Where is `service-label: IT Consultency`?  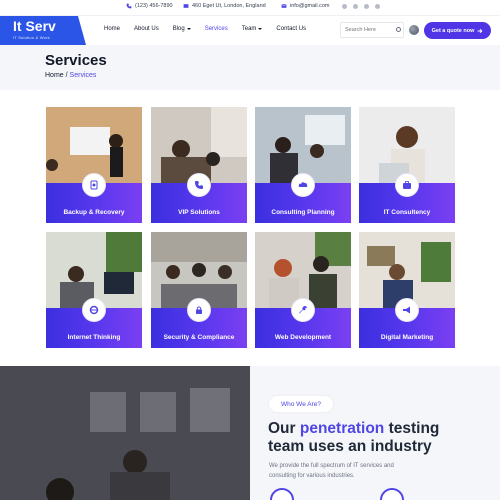
service-label: IT Consultency is located at coordinates (407, 212).